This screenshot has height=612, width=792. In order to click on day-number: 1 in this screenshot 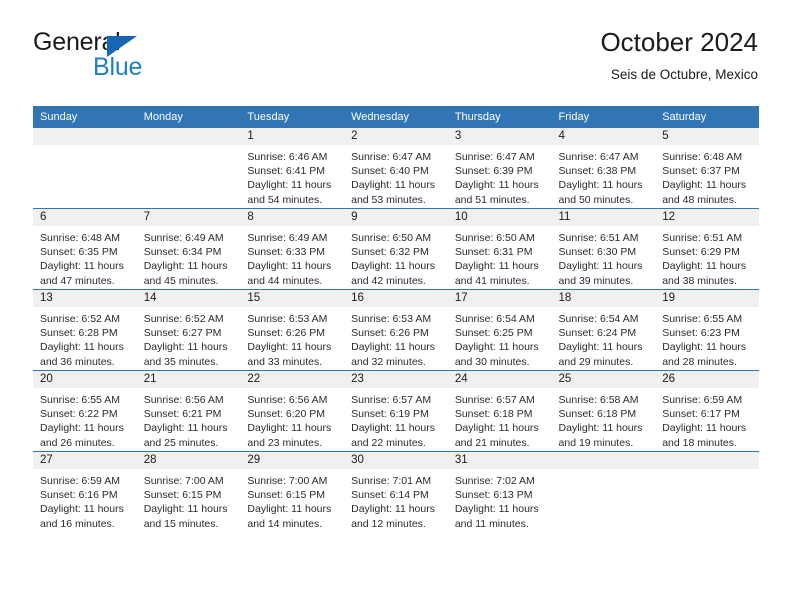, I will do `click(292, 136)`.